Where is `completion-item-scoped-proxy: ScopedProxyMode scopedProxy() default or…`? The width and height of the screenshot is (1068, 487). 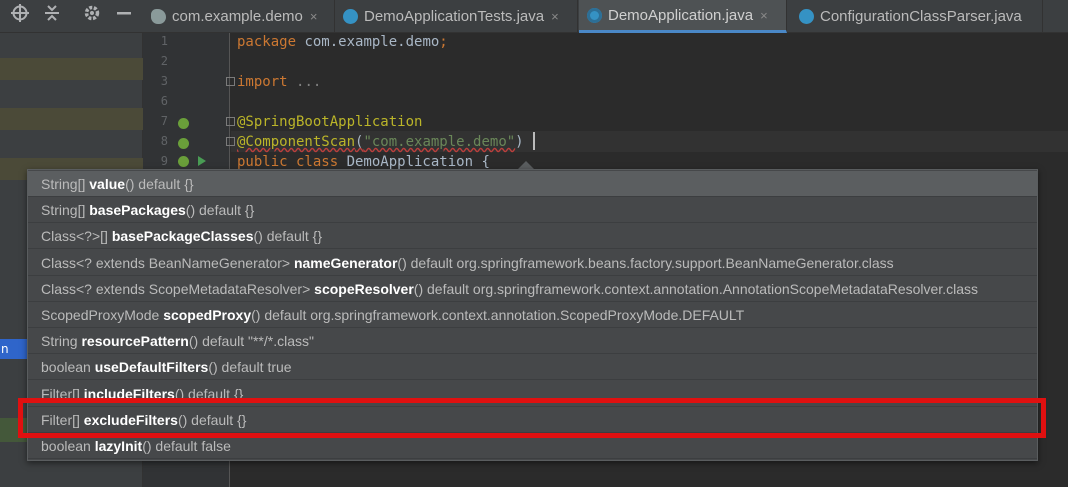 completion-item-scoped-proxy: ScopedProxyMode scopedProxy() default or… is located at coordinates (532, 315).